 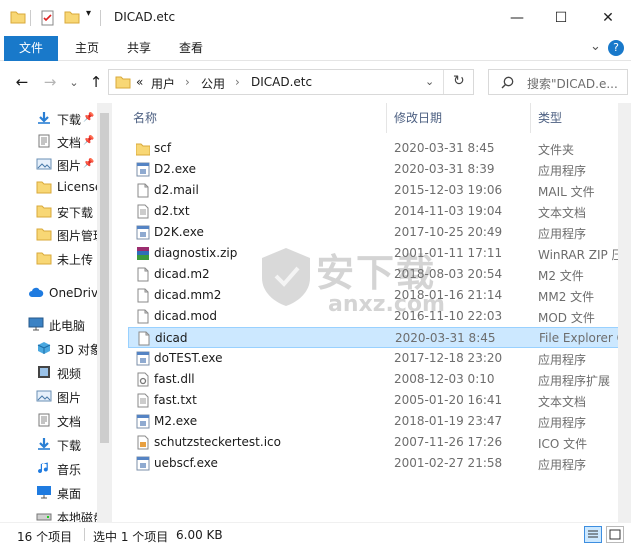 I want to click on file-row: d2.mail 2015-12-03 19:06 MAIL 文件, so click(x=379, y=190).